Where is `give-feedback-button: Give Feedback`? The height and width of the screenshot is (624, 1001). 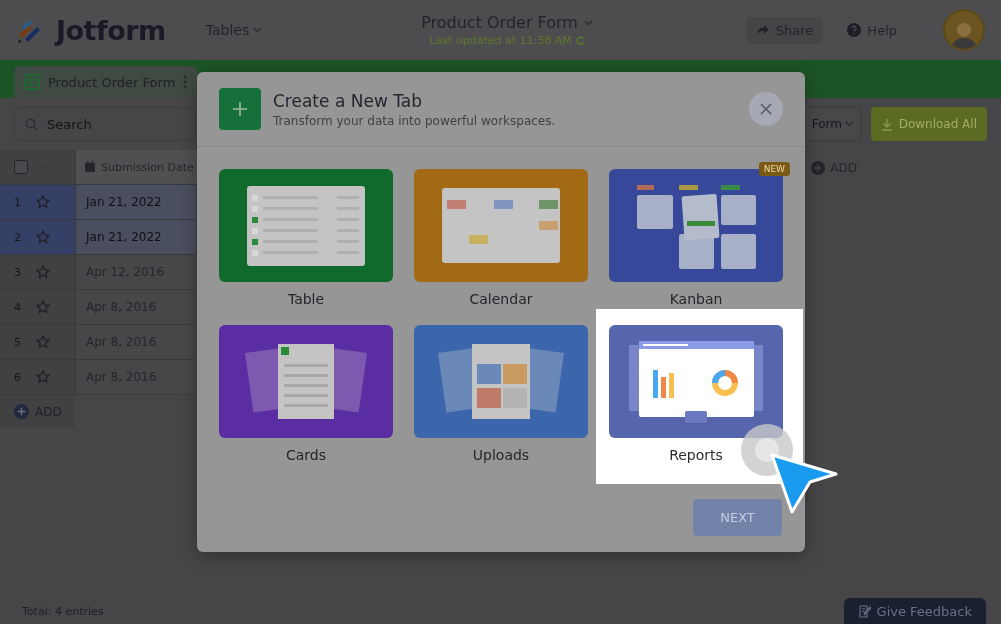
give-feedback-button: Give Feedback is located at coordinates (914, 611).